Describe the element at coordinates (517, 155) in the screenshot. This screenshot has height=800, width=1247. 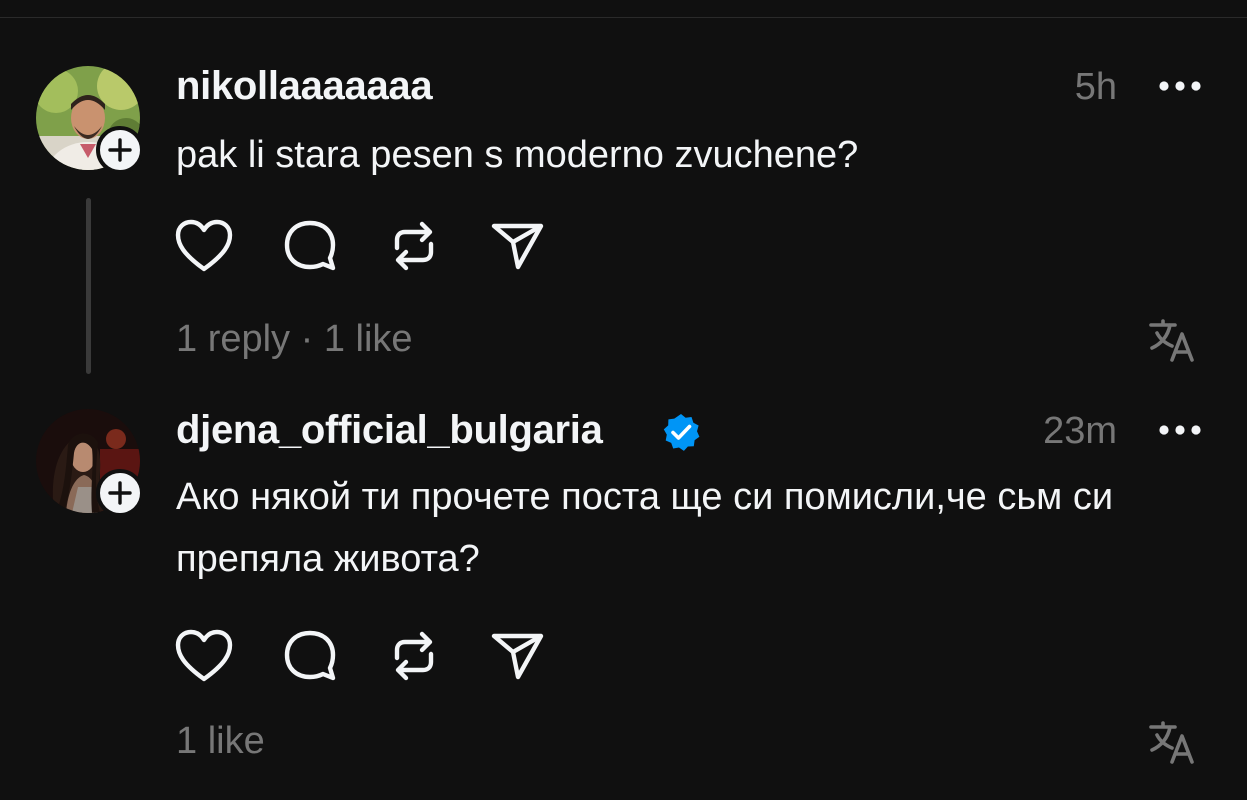
I see `comment-text: pak li stara pesen s moderno zvuchene?` at that location.